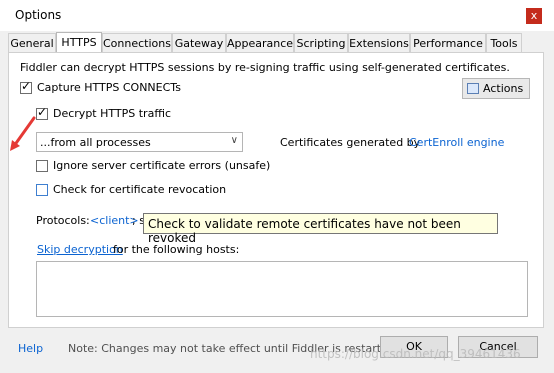  What do you see at coordinates (350, 142) in the screenshot?
I see `cert-generated-text: Certificates generated by` at bounding box center [350, 142].